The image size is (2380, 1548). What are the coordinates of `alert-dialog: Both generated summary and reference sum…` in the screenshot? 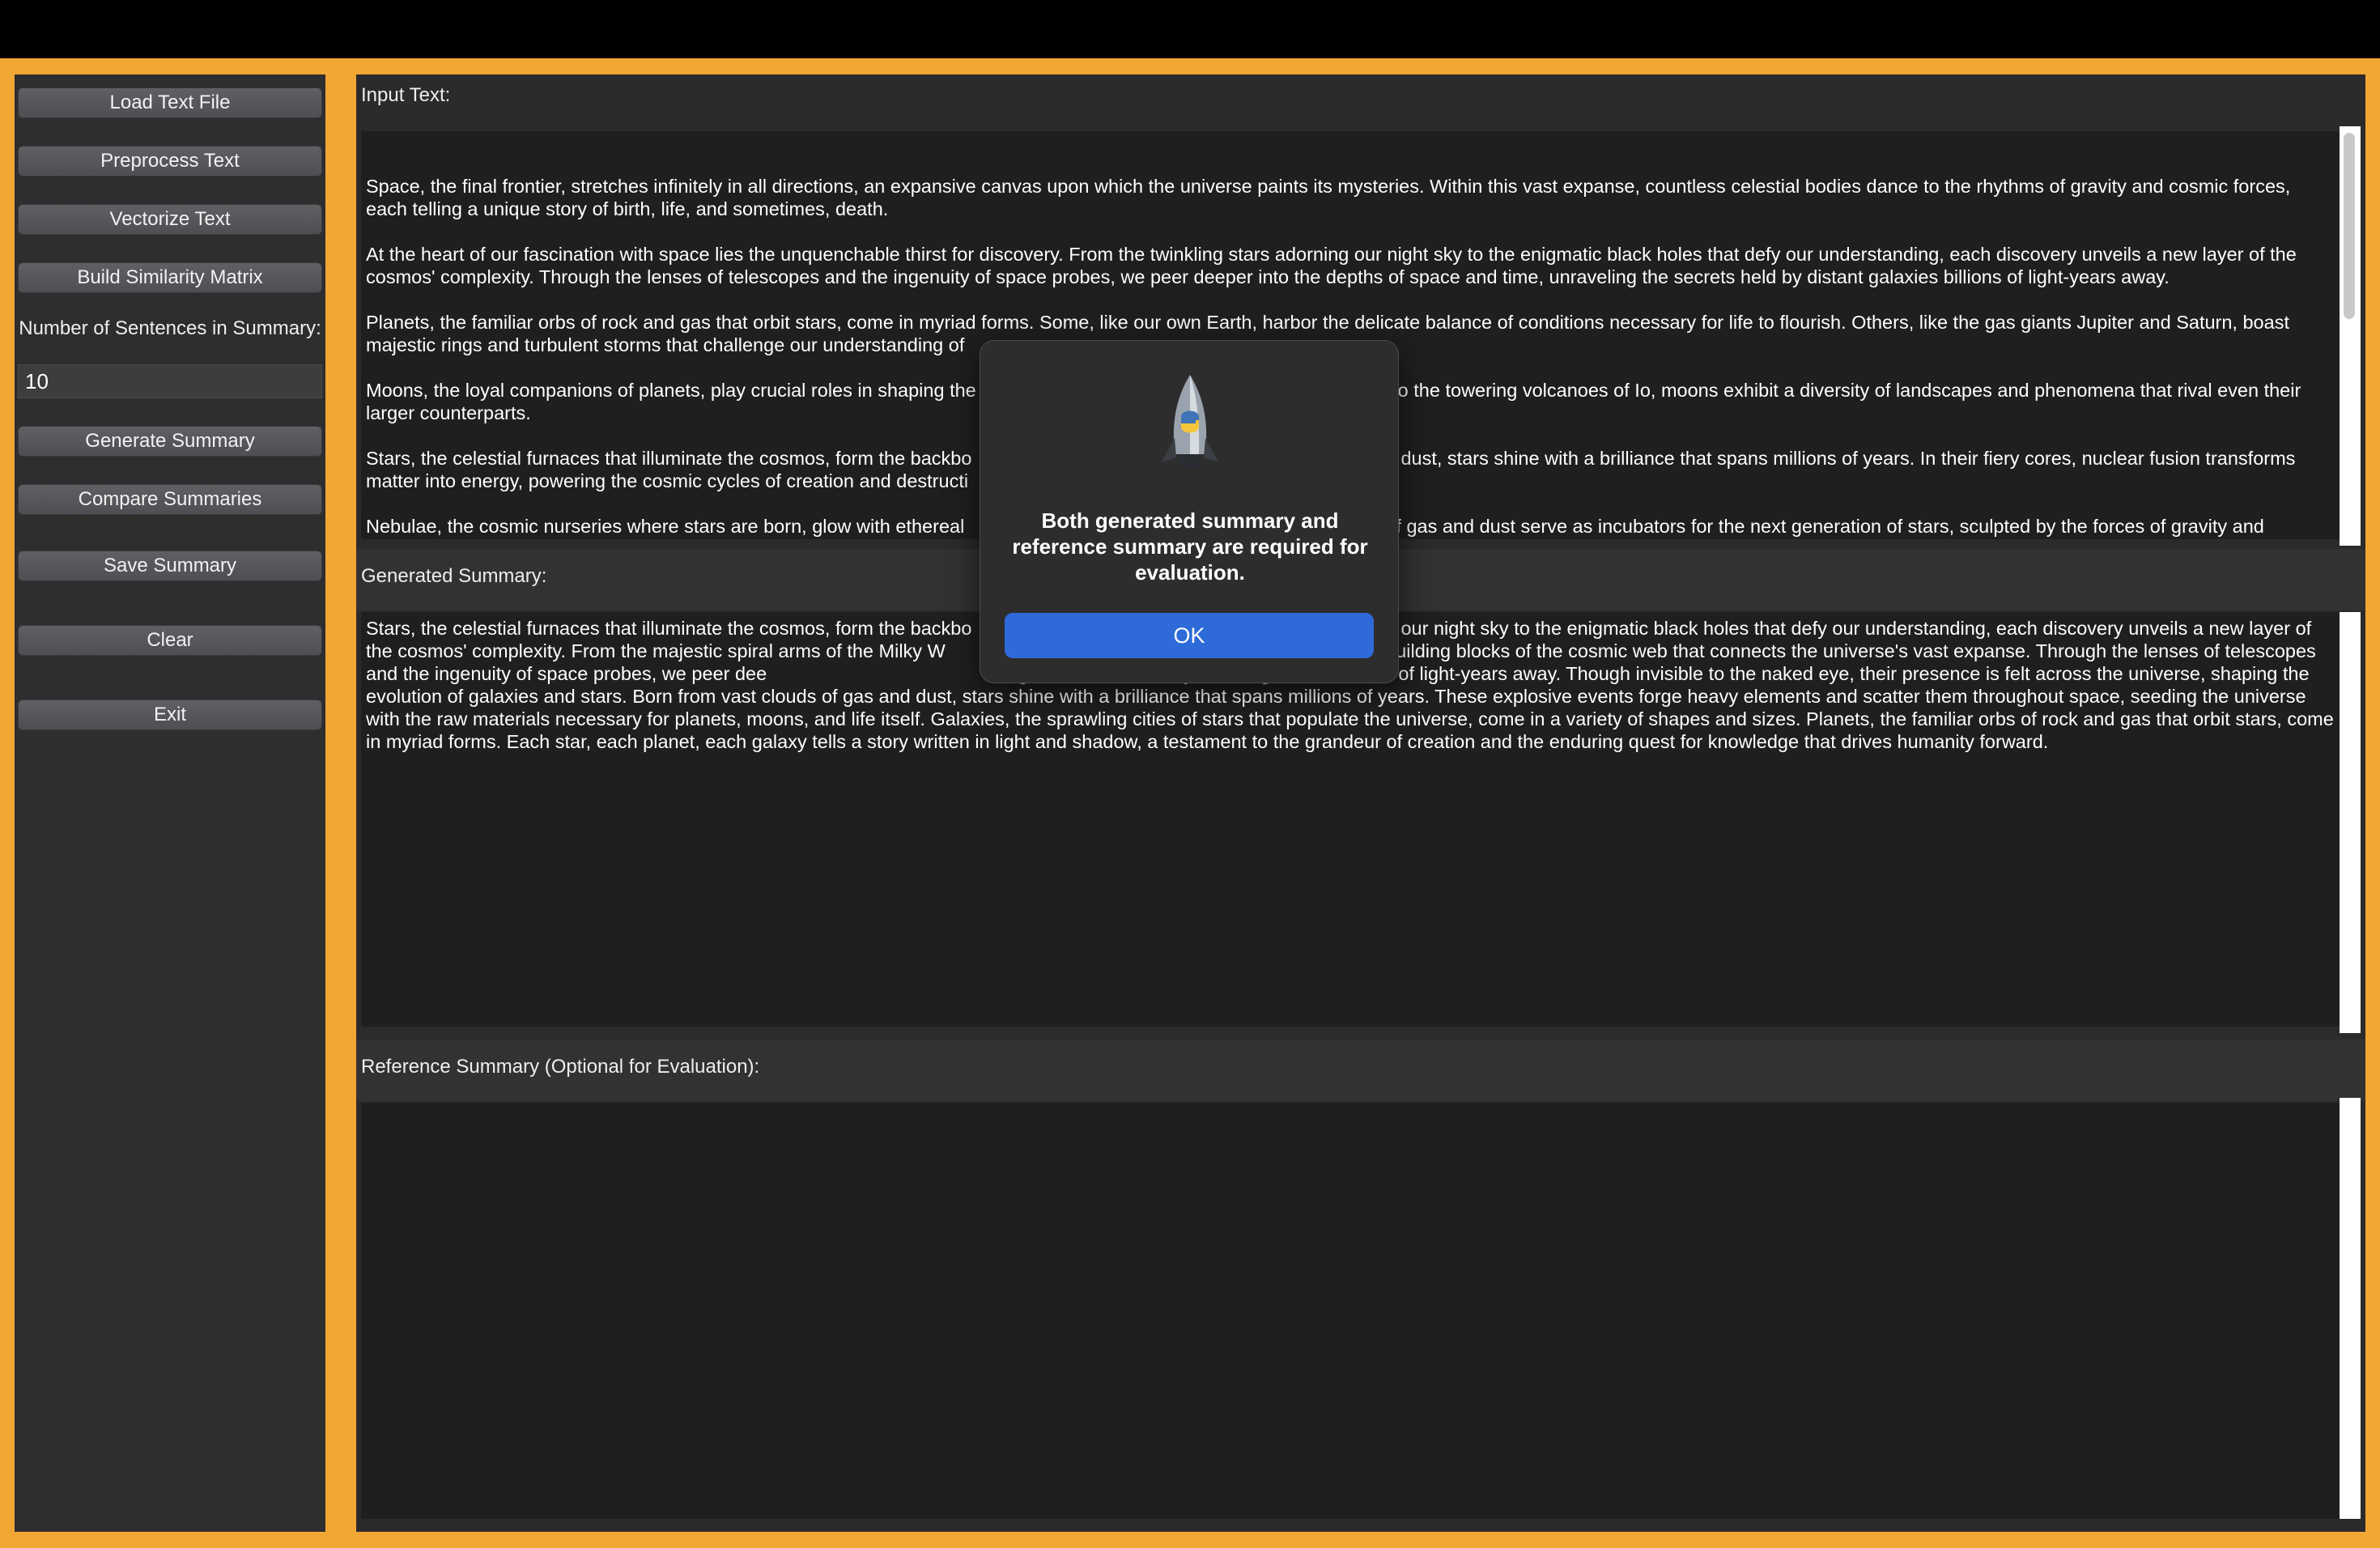 It's located at (1189, 512).